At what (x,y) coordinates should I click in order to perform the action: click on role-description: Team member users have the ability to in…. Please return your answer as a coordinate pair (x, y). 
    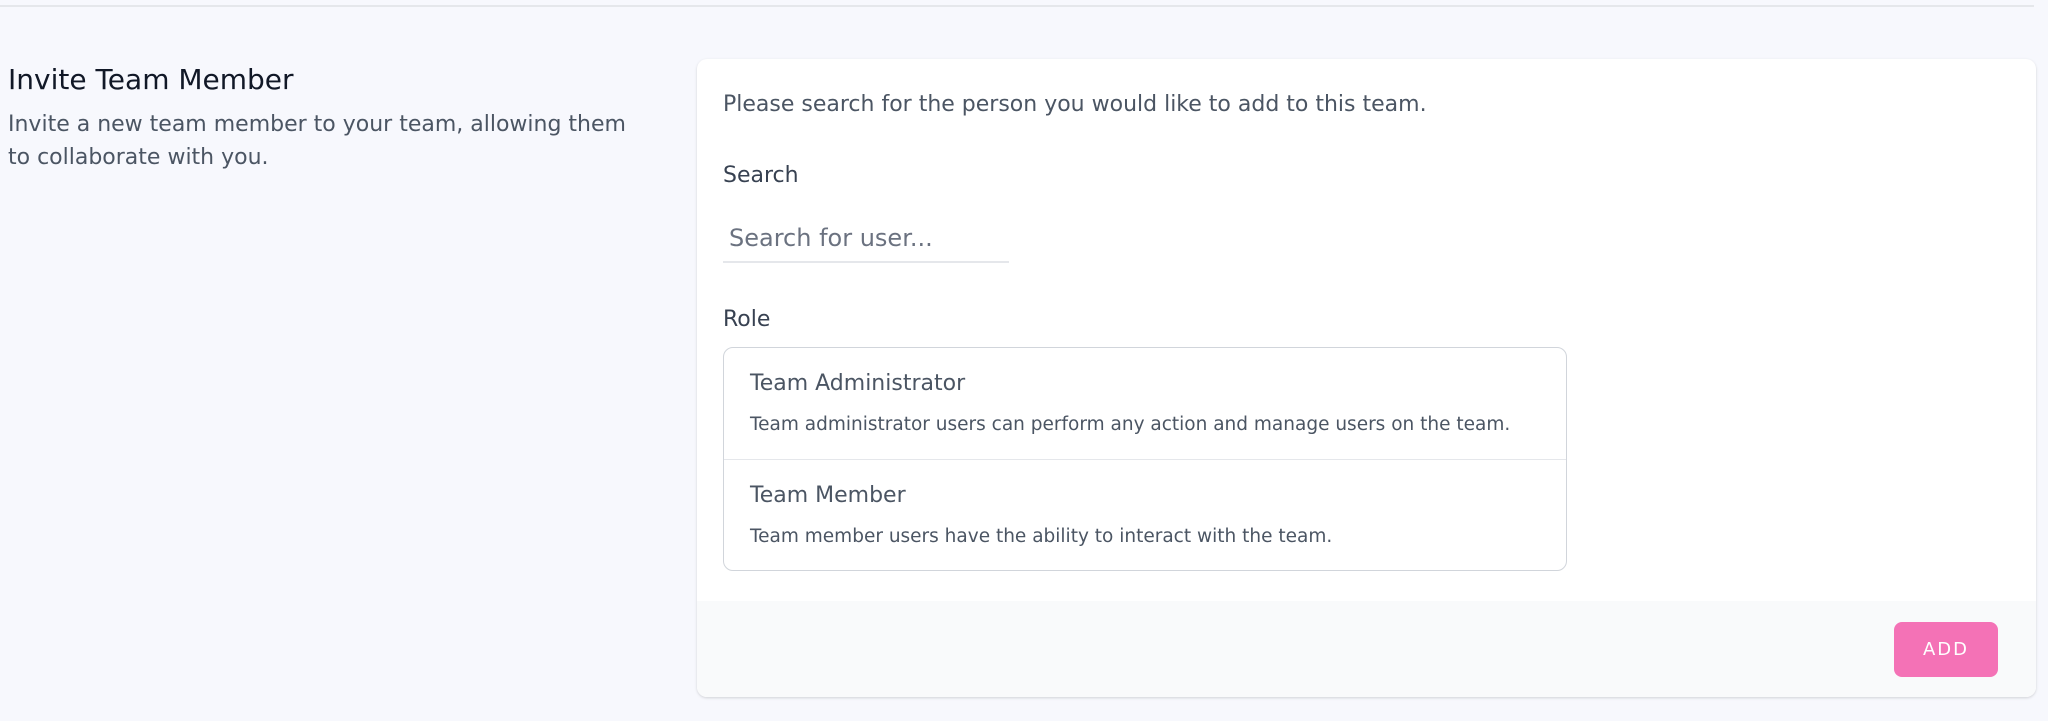
    Looking at the image, I should click on (1041, 536).